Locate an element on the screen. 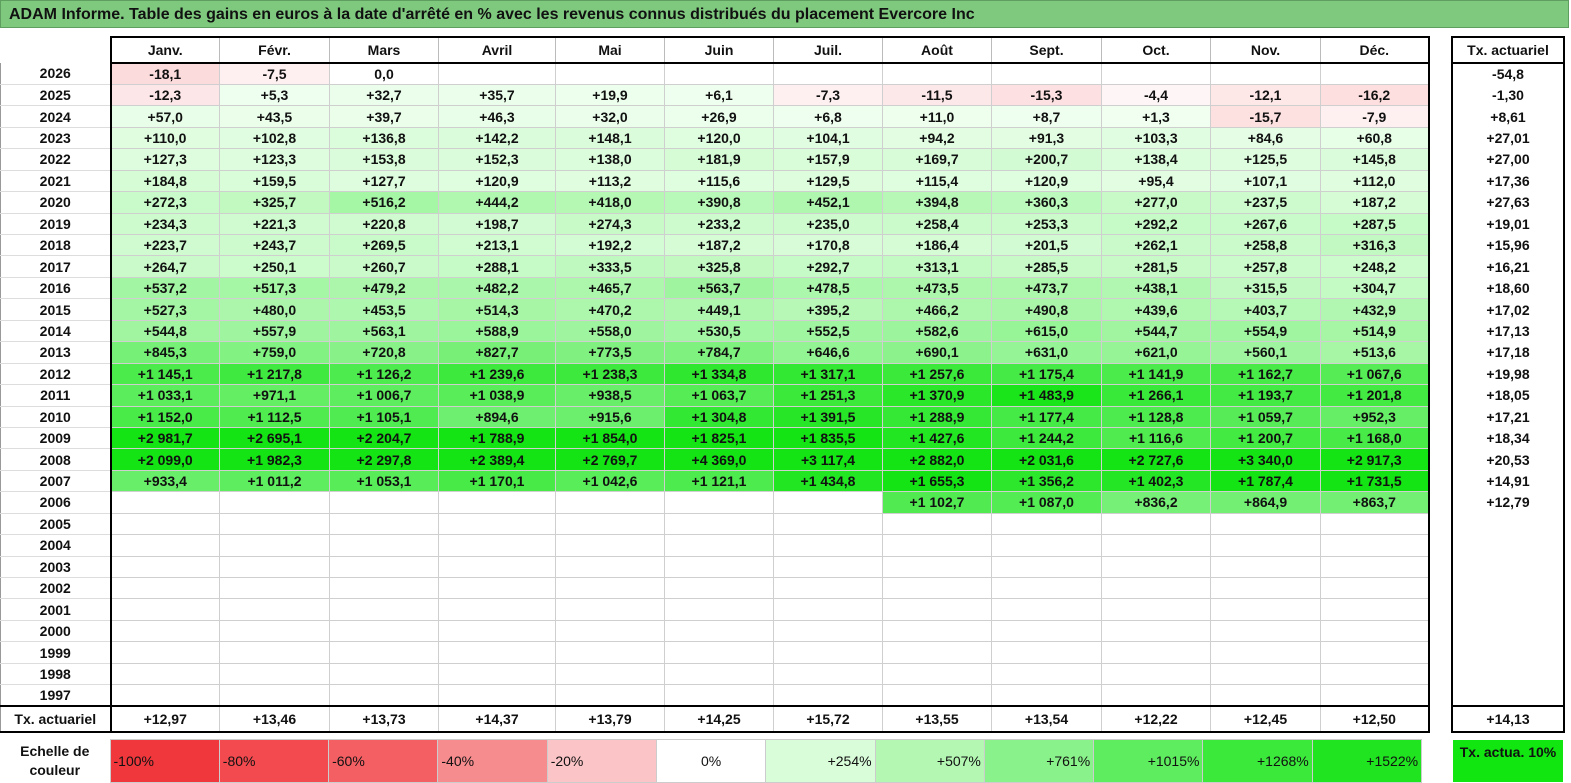 Image resolution: width=1571 pixels, height=783 pixels. gain-cell: +1 982,3 is located at coordinates (274, 459).